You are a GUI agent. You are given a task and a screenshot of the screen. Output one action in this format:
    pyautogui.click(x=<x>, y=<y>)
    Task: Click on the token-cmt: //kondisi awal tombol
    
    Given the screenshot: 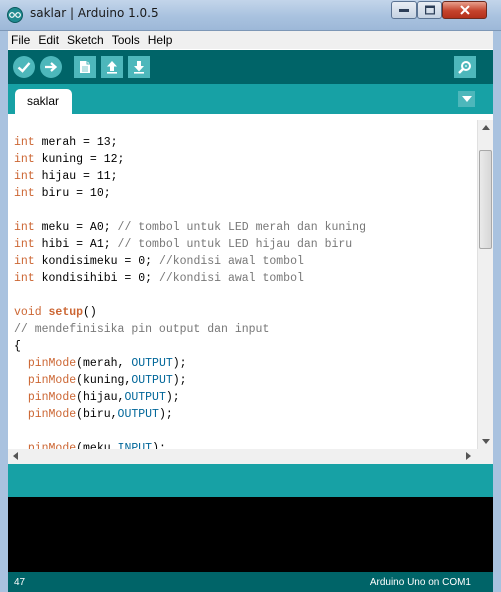 What is the action you would take?
    pyautogui.click(x=231, y=261)
    